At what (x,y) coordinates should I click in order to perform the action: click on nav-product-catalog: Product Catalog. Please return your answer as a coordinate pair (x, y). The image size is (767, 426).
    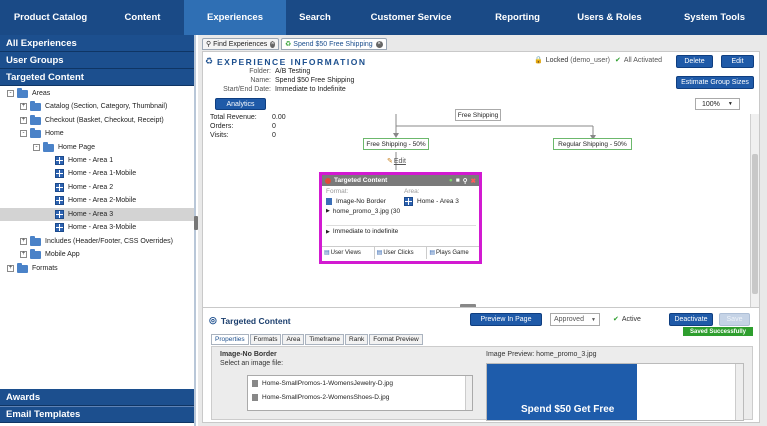
    Looking at the image, I should click on (50, 17).